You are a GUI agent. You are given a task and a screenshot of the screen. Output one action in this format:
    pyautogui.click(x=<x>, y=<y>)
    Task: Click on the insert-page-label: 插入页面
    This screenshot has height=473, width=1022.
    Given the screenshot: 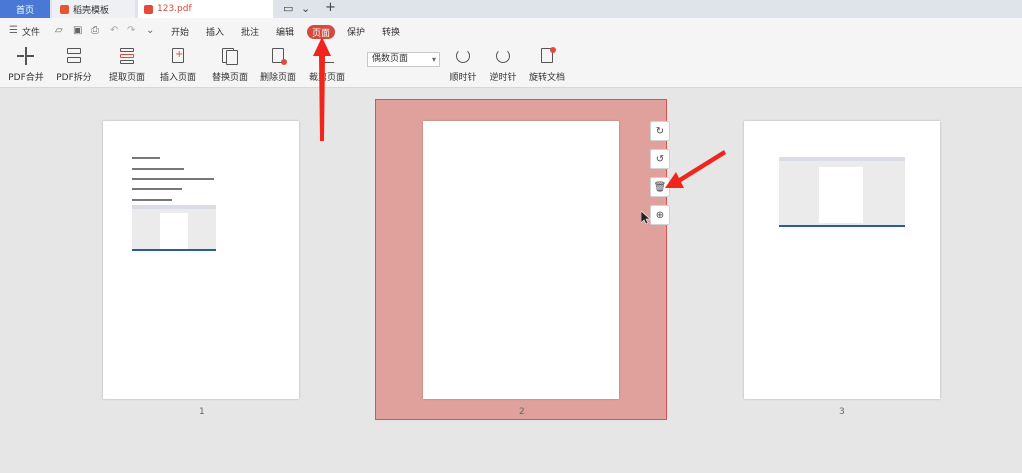 What is the action you would take?
    pyautogui.click(x=177, y=78)
    